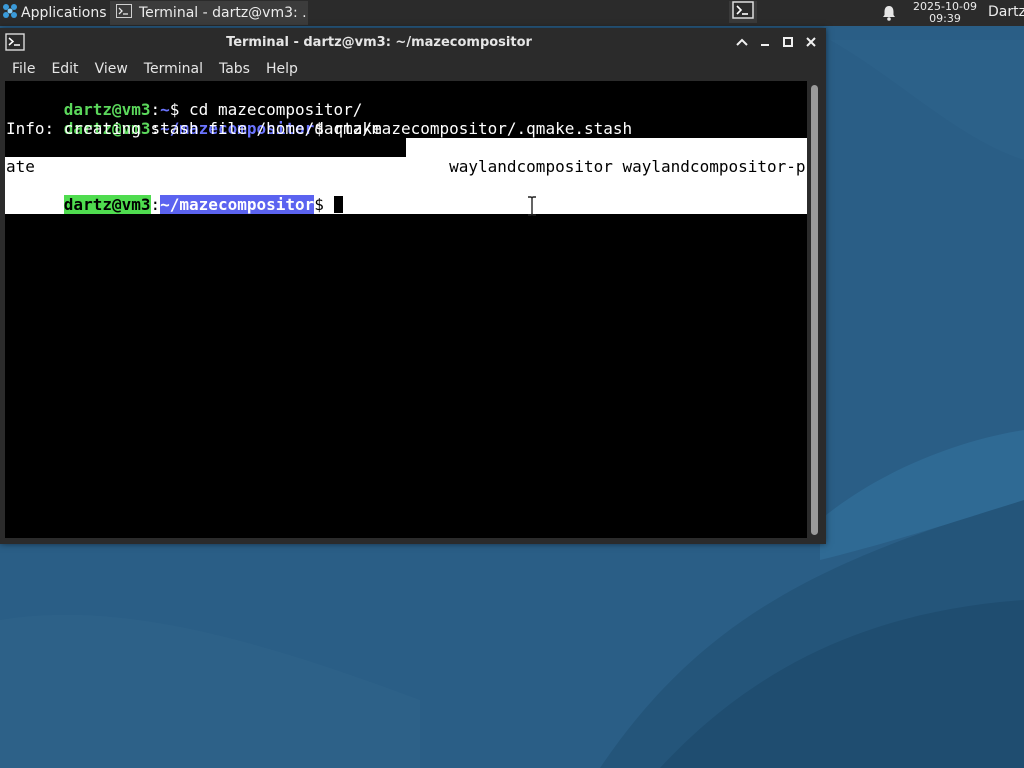 The width and height of the screenshot is (1024, 768). Describe the element at coordinates (324, 204) in the screenshot. I see `prompt-symbol: $` at that location.